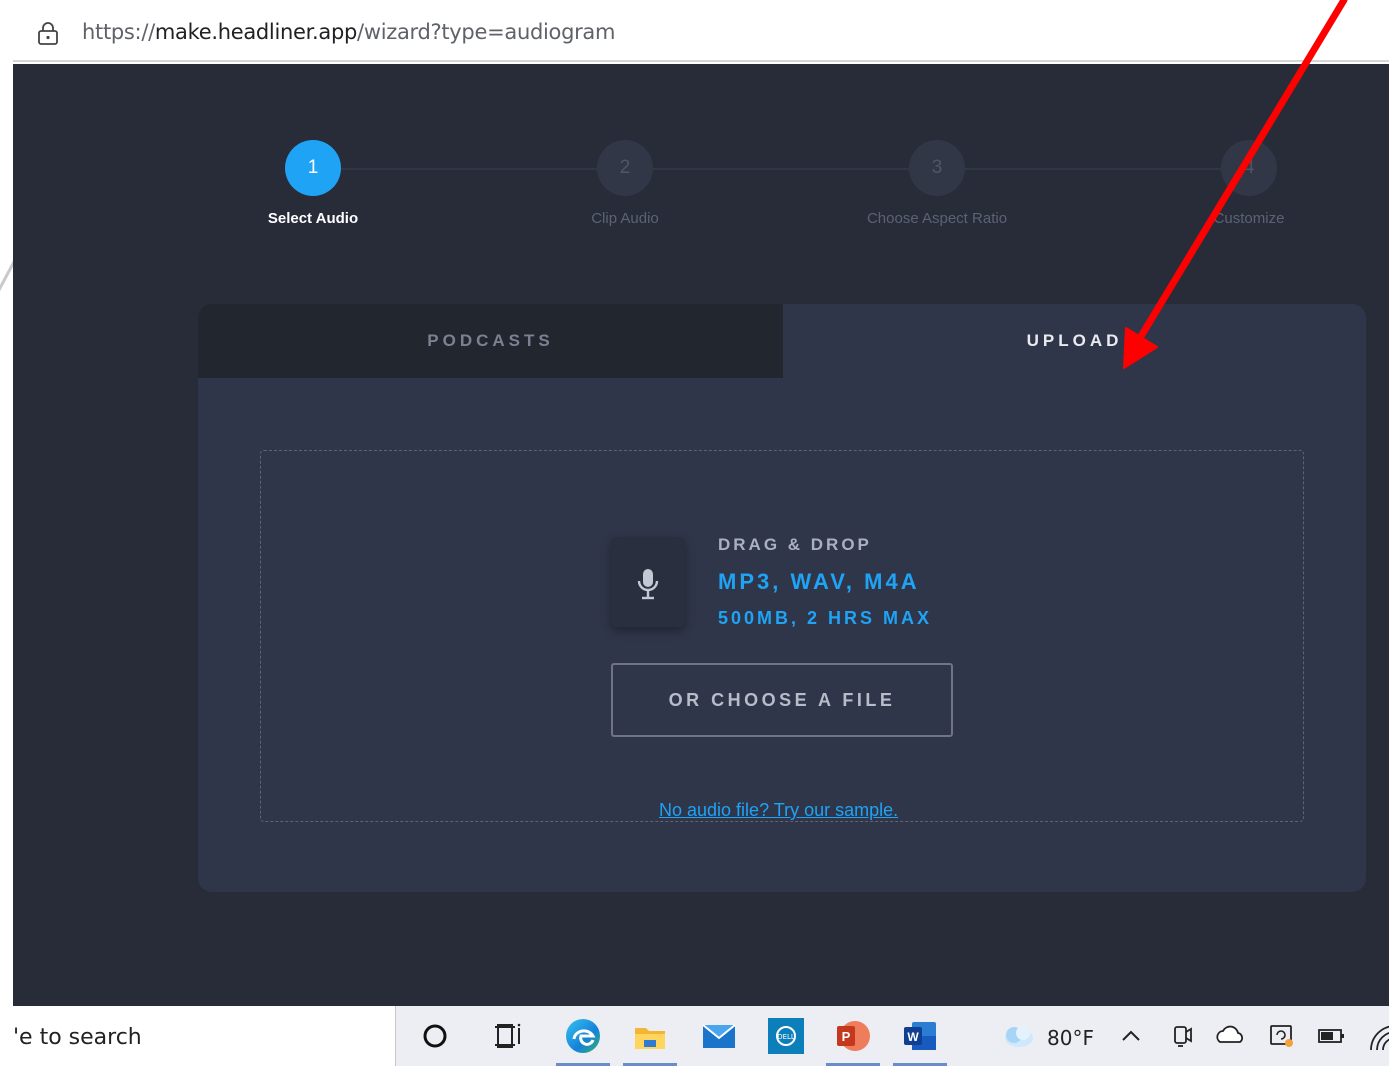  I want to click on tab-upload: UPLOAD, so click(1074, 341).